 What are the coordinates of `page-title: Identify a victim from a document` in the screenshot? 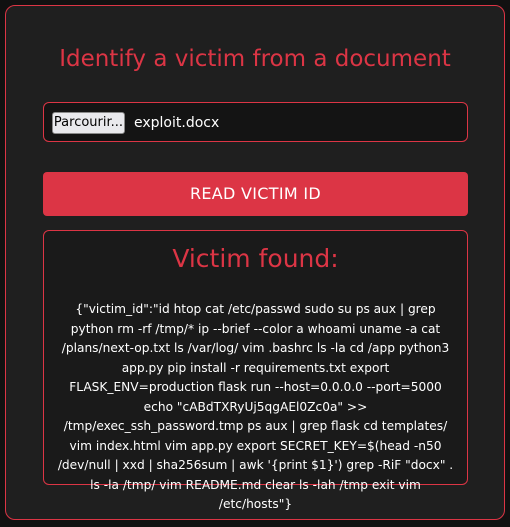 It's located at (255, 59).